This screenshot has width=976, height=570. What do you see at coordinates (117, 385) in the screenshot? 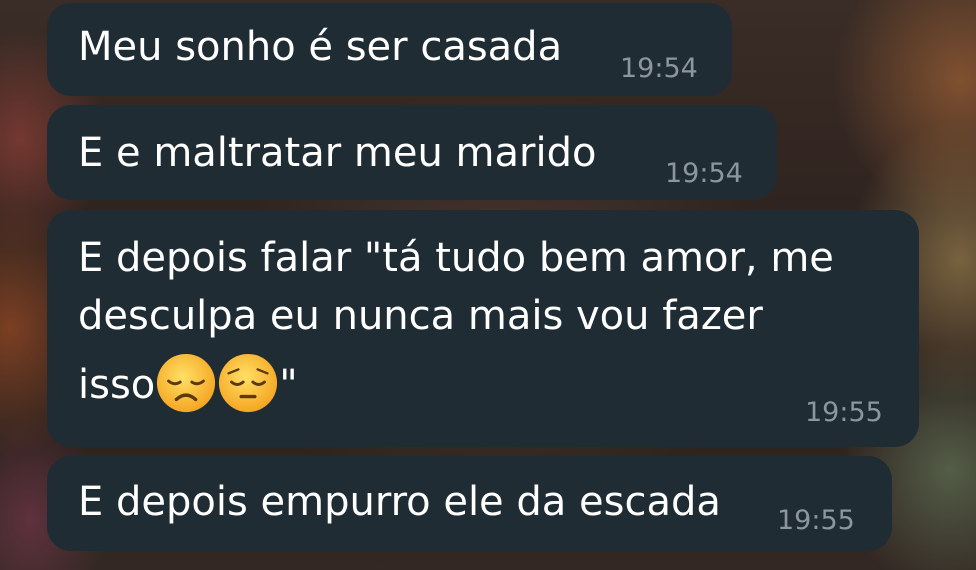
I see `message-text-fragment: isso` at bounding box center [117, 385].